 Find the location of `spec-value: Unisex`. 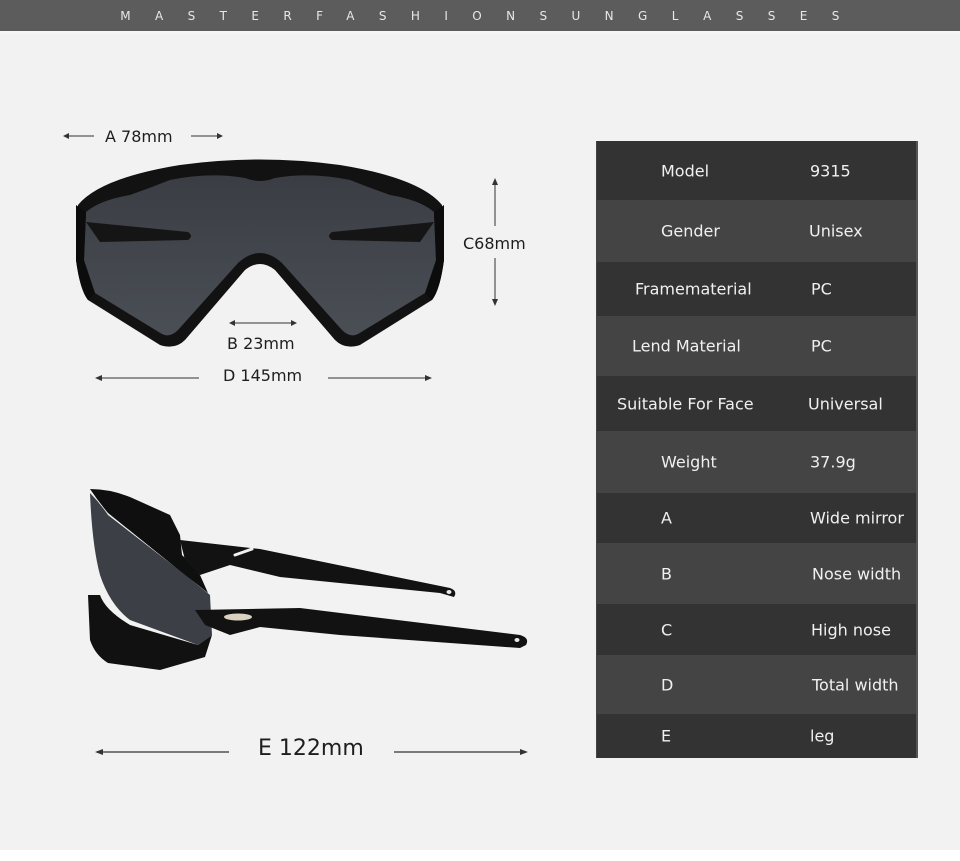

spec-value: Unisex is located at coordinates (836, 231).